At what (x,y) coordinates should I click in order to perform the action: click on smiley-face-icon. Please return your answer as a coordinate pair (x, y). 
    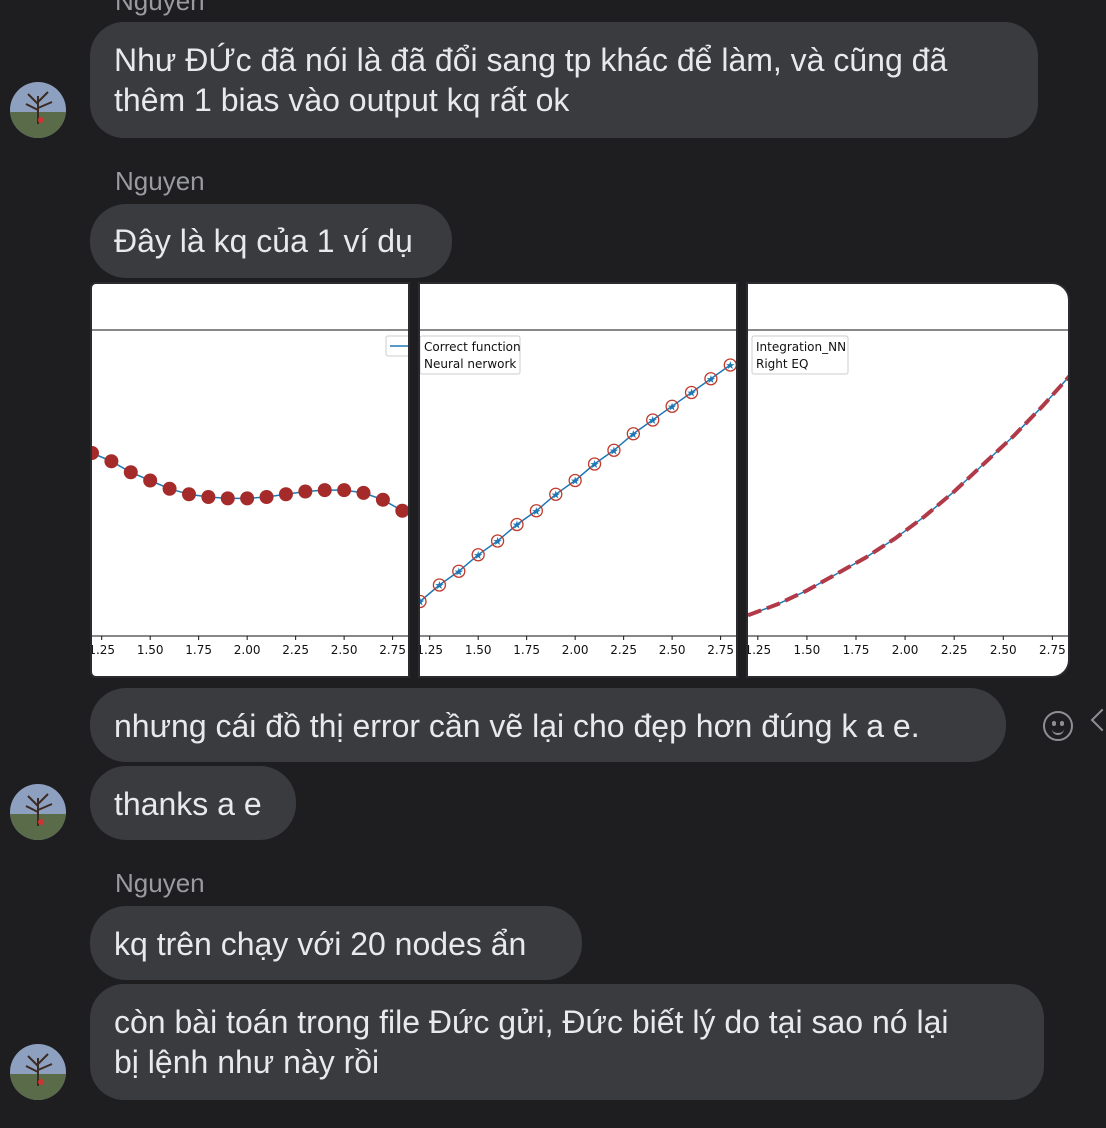
    Looking at the image, I should click on (1058, 726).